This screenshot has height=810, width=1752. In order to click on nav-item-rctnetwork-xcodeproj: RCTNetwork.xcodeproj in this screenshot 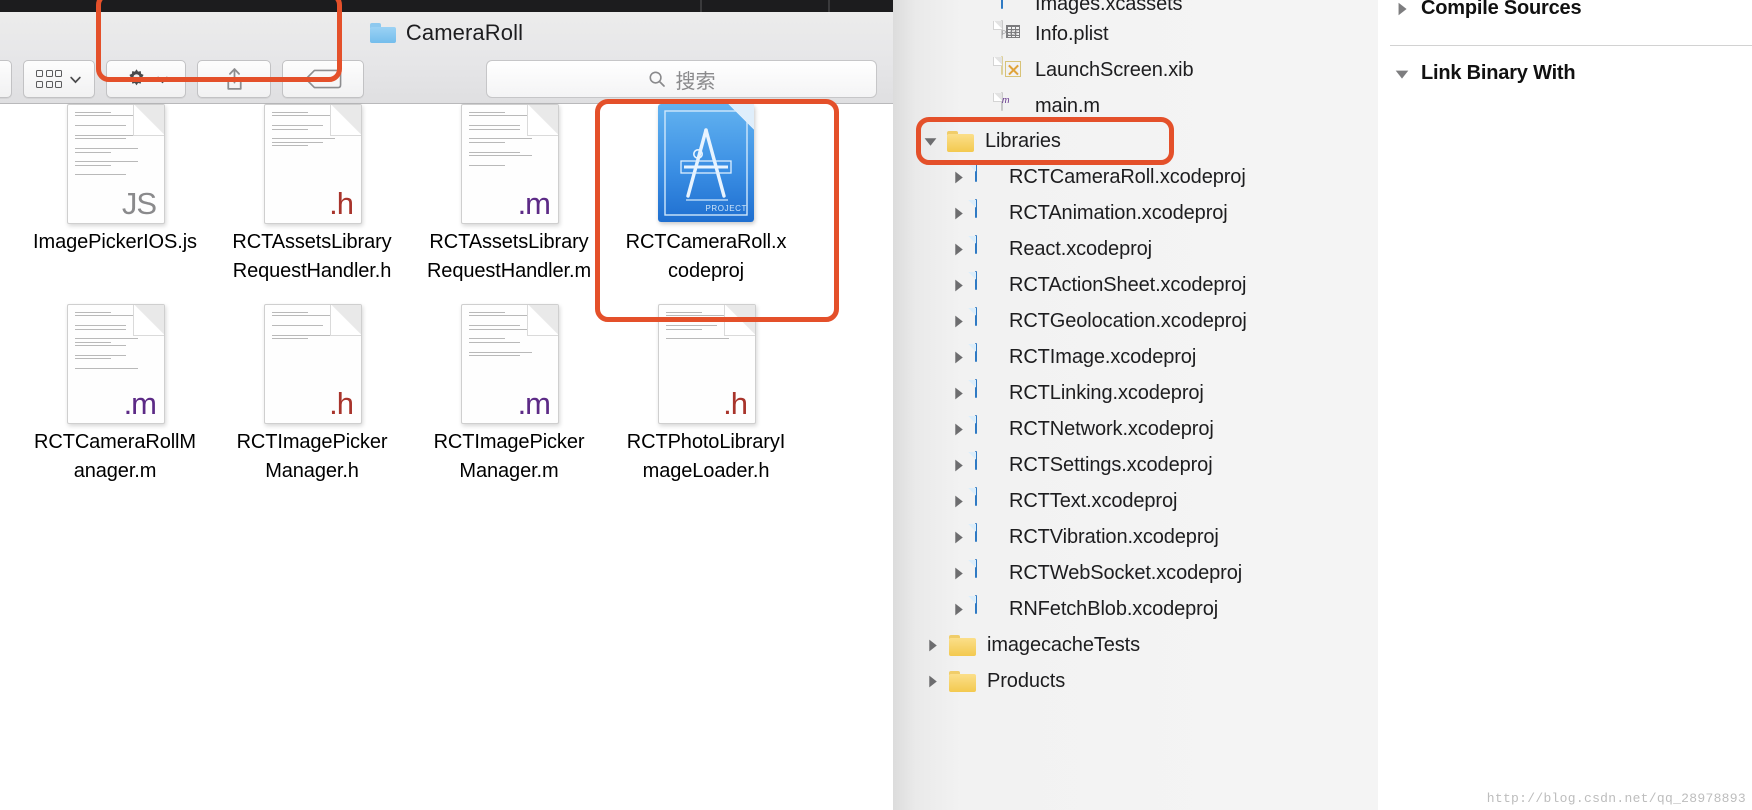, I will do `click(1082, 429)`.